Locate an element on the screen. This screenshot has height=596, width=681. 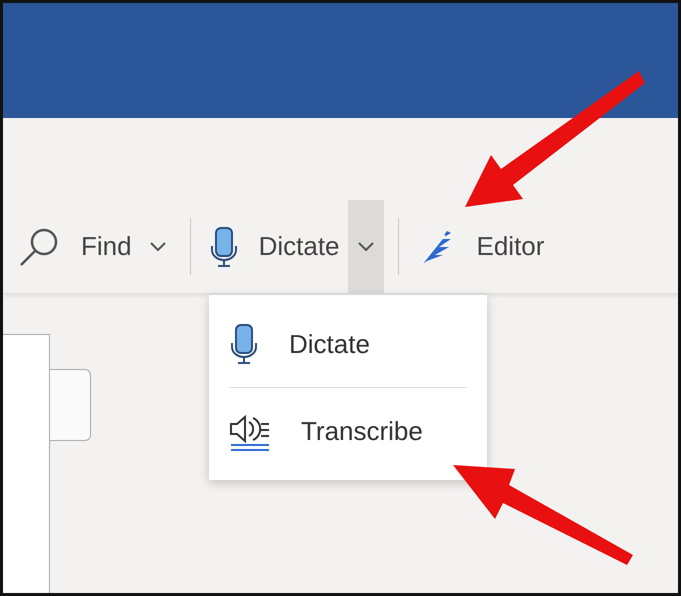
find-button: Find is located at coordinates (76, 246).